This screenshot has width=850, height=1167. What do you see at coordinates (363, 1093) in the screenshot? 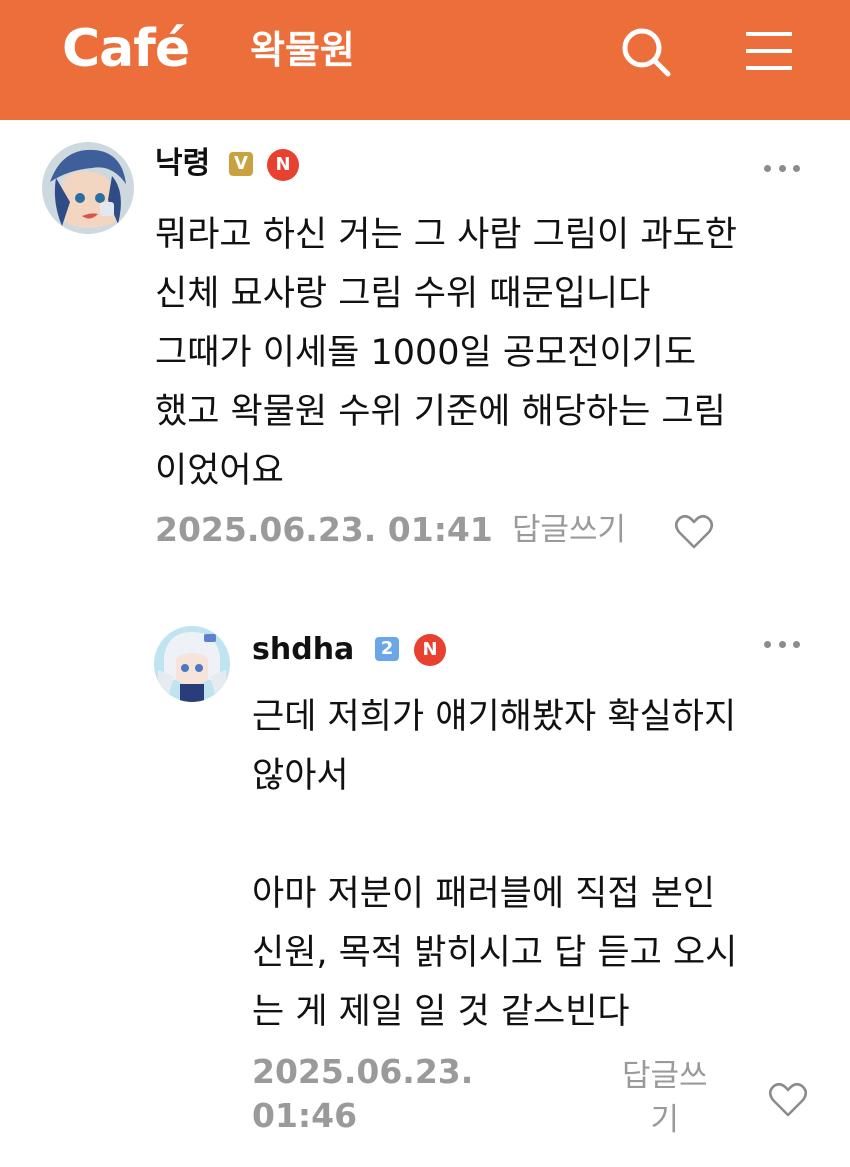
I see `comment-date: 2025.06.23. 01:46` at bounding box center [363, 1093].